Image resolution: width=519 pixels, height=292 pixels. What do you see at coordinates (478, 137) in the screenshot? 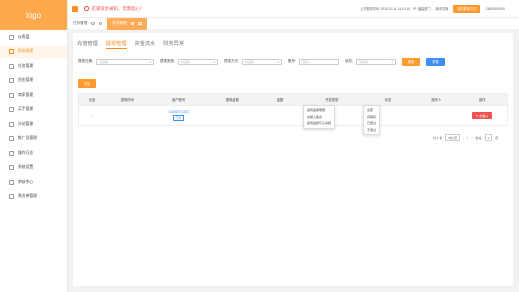
I see `goto-label: 前往` at bounding box center [478, 137].